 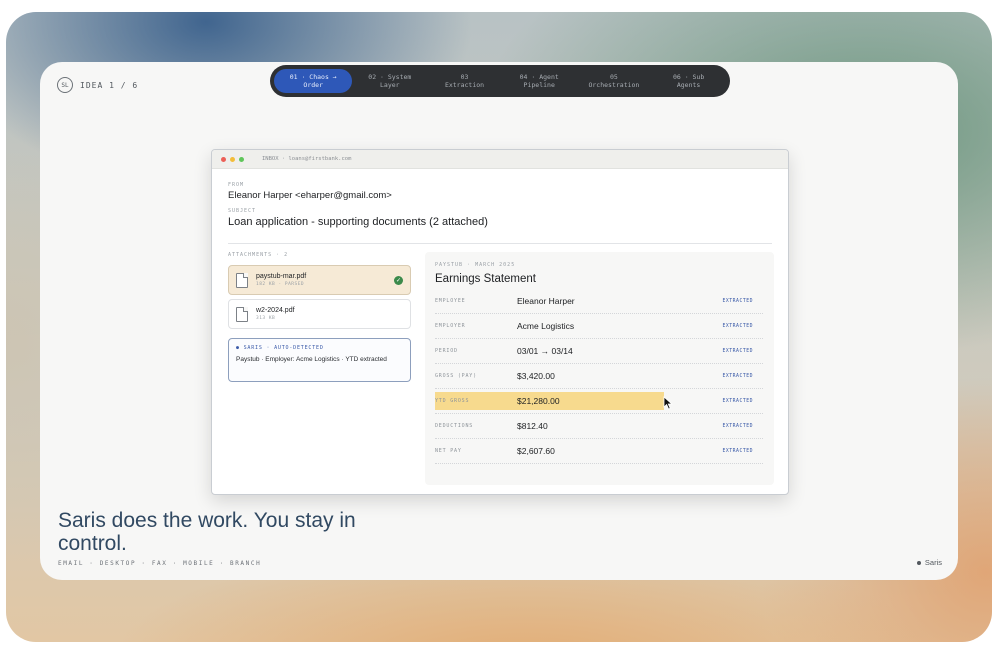 I want to click on step-system-layer: 02 · System Layer, so click(x=389, y=81).